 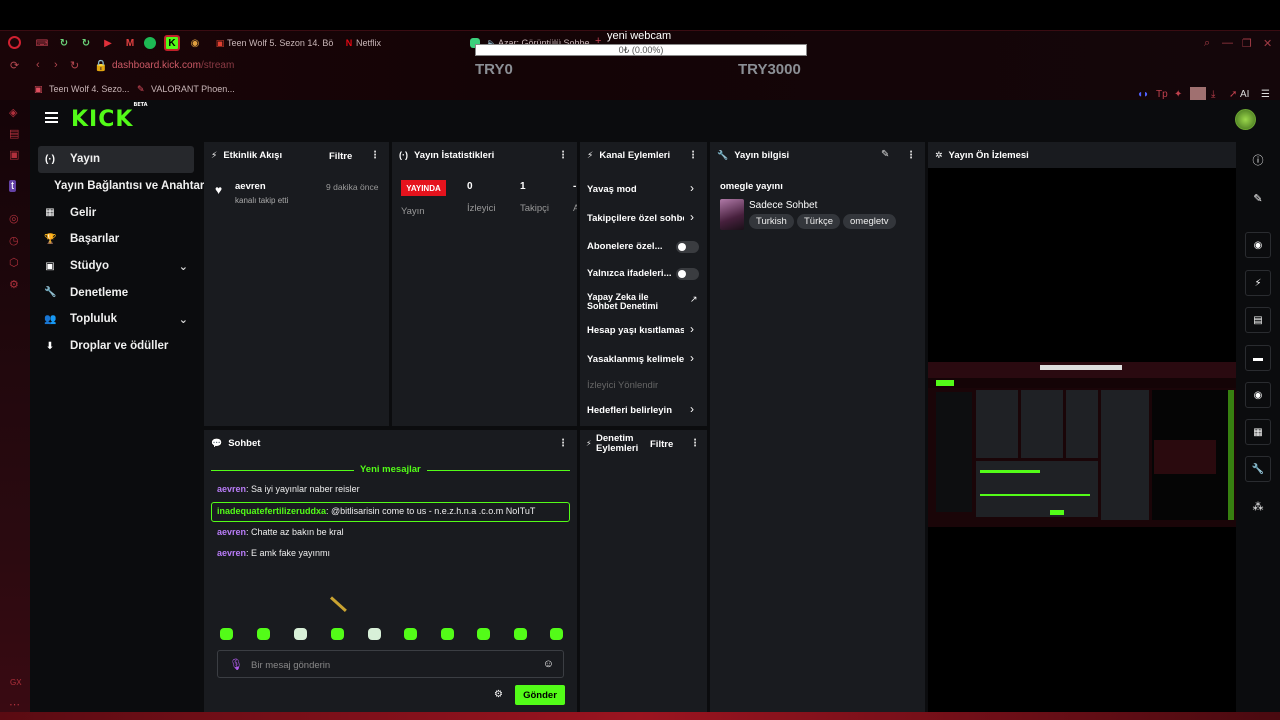 I want to click on wrench-icon: 🔧, so click(x=1258, y=469).